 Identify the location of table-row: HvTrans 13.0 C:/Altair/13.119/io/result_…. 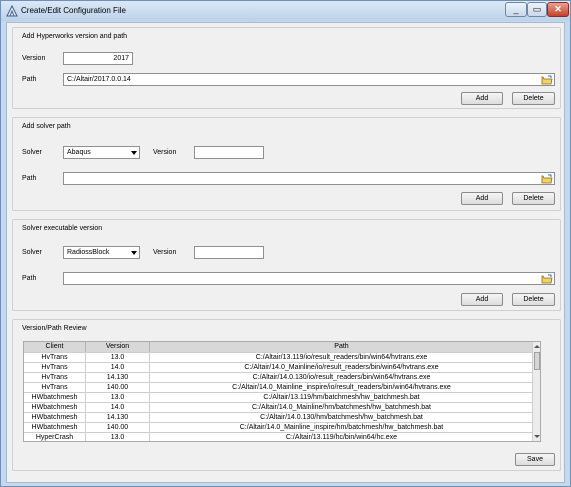
(279, 357).